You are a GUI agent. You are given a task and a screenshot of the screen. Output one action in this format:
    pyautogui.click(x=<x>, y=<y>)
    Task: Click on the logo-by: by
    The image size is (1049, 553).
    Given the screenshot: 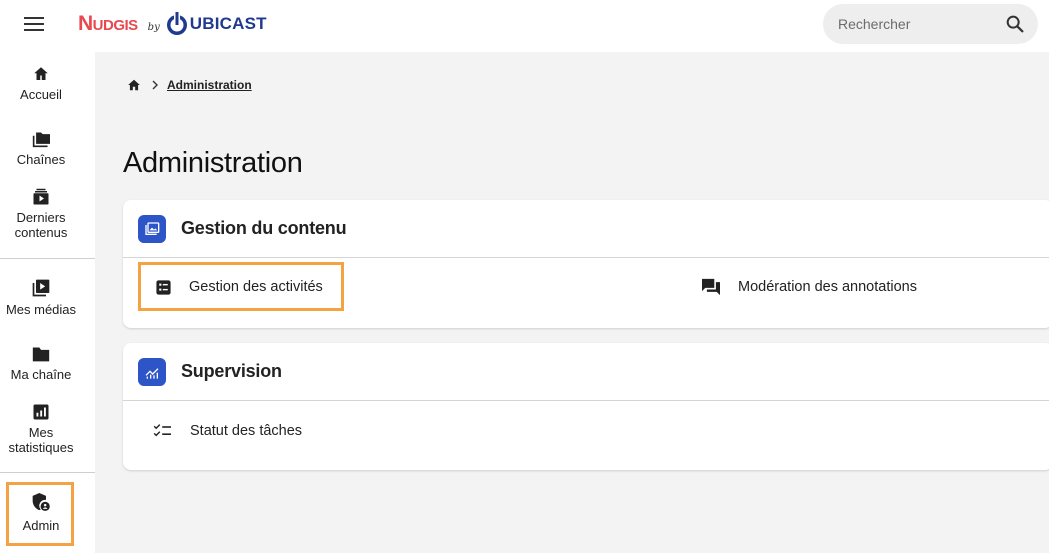 What is the action you would take?
    pyautogui.click(x=153, y=27)
    